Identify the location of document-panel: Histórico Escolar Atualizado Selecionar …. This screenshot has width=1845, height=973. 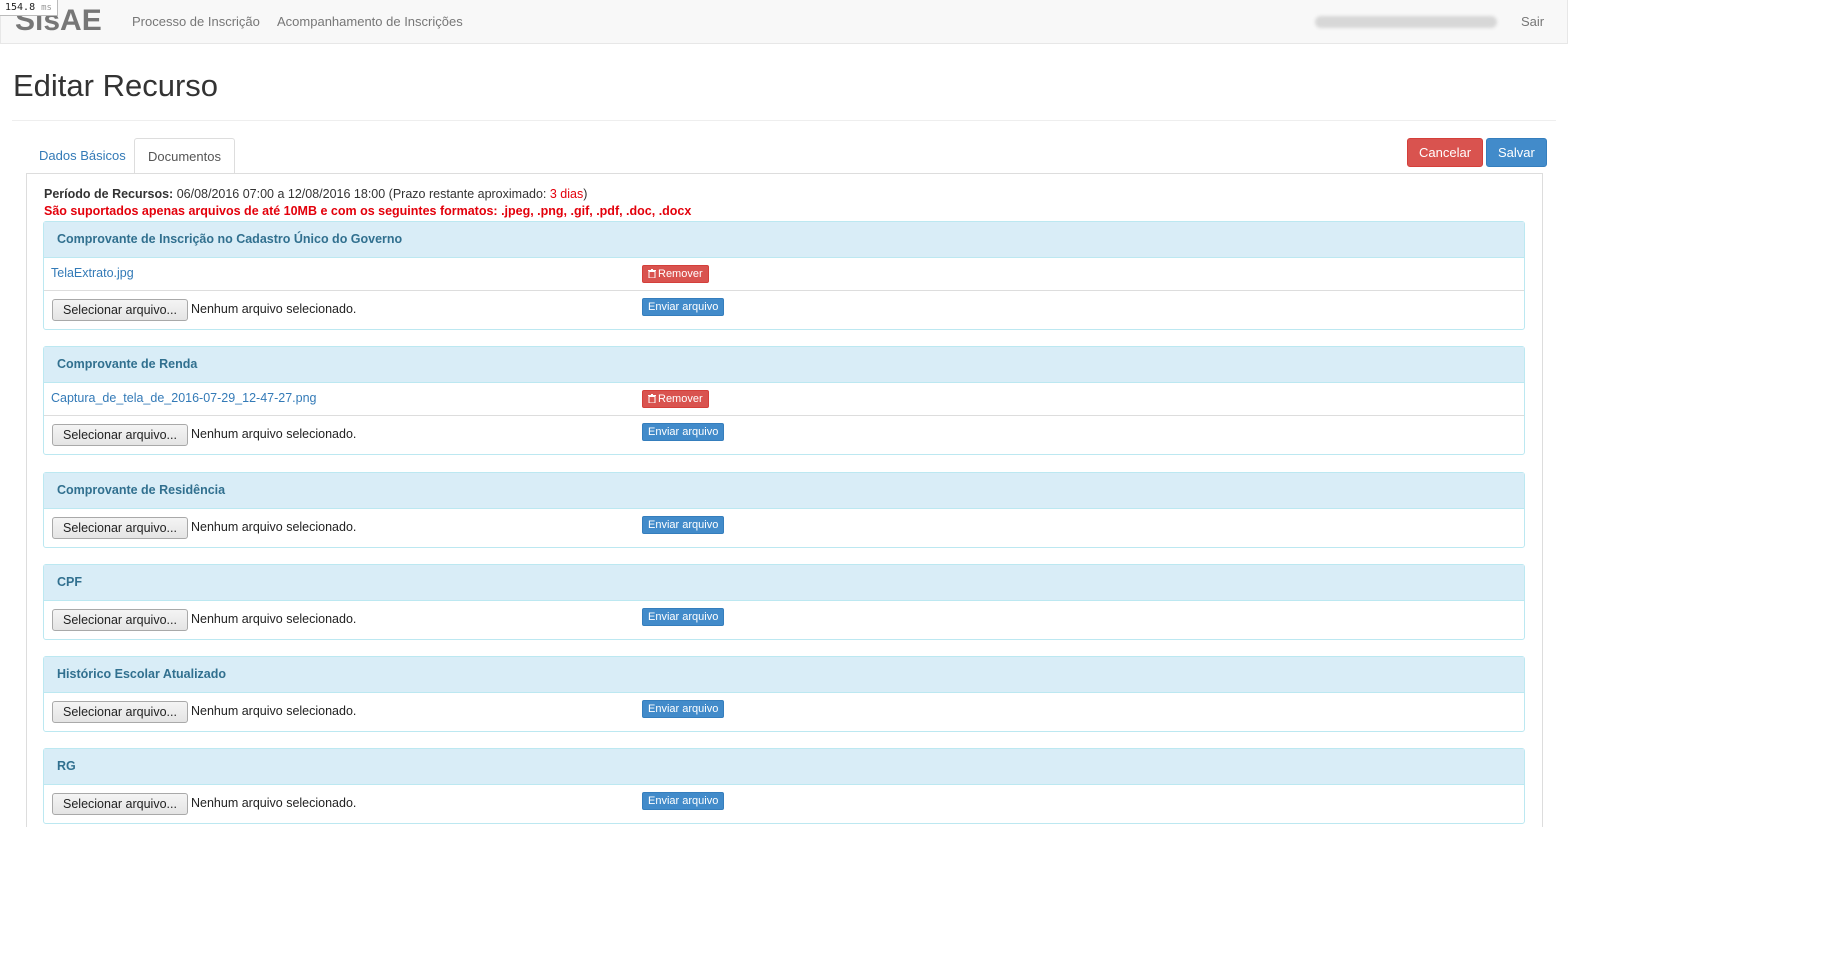
(784, 694).